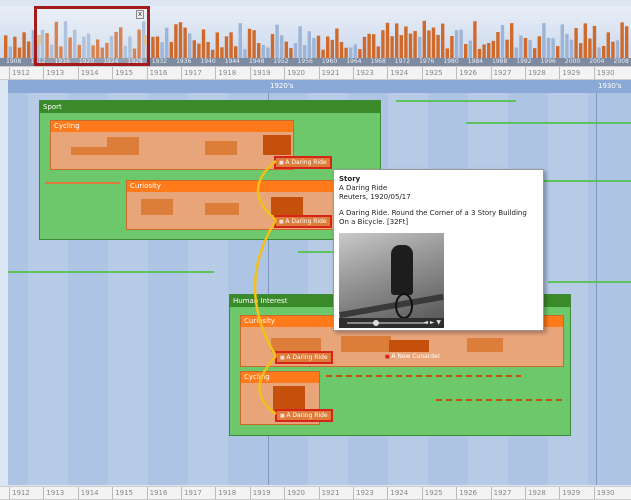 Image resolution: width=631 pixels, height=500 pixels. Describe the element at coordinates (159, 61) in the screenshot. I see `overview-year-label: 1932` at that location.